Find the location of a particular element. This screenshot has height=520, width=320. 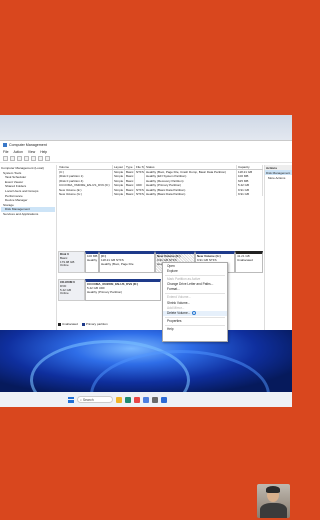

legend-primary-label: Primary partition is located at coordinates (96, 324).